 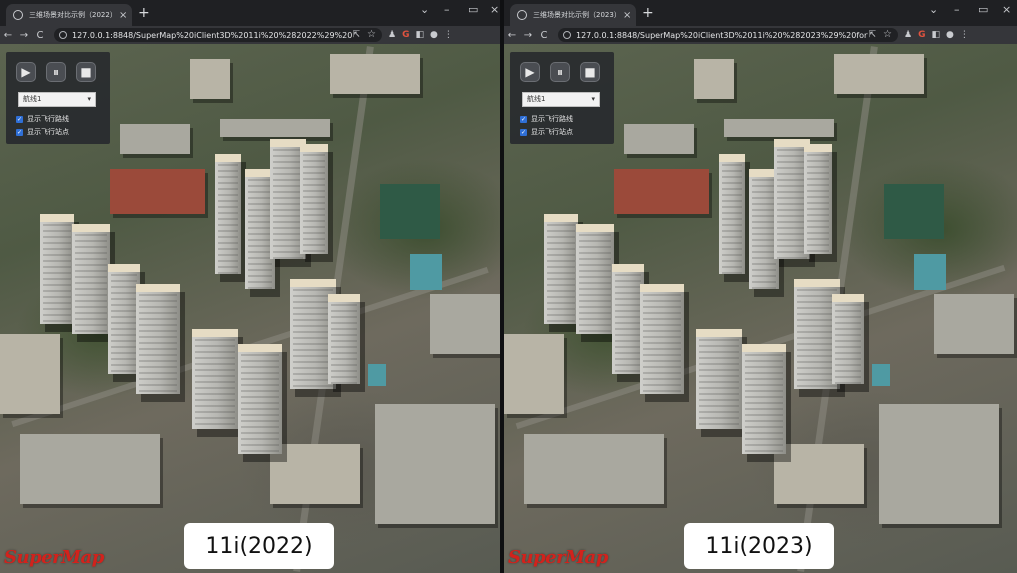 I want to click on supermap-logo: SuperMap, so click(x=558, y=557).